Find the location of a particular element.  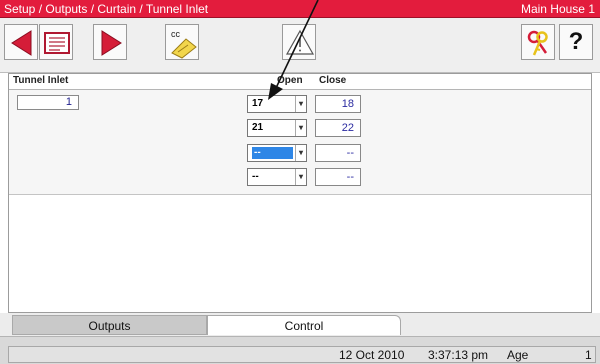

header-tunnel-inlet: Tunnel Inlet is located at coordinates (41, 80).